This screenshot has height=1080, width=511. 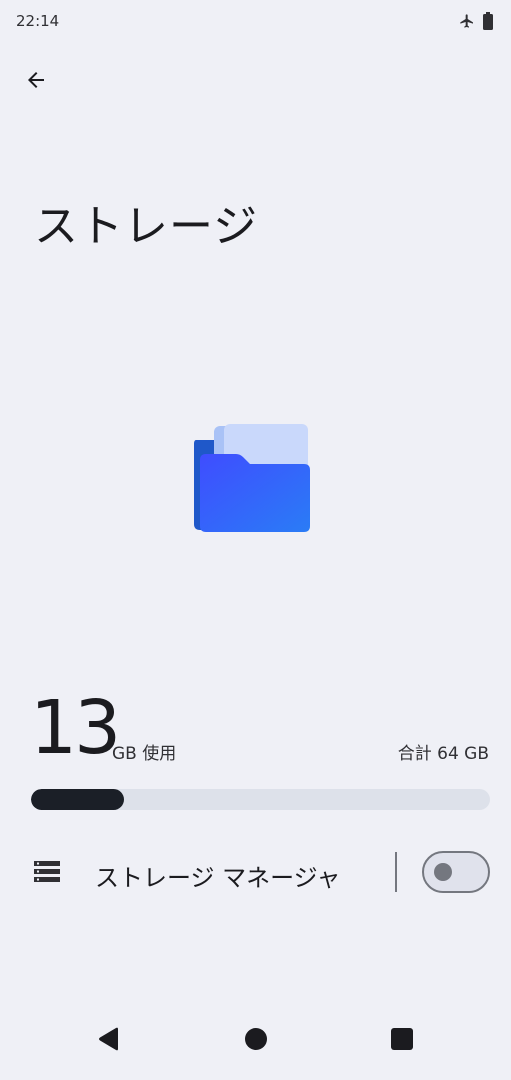 What do you see at coordinates (255, 22) in the screenshot?
I see `status-bar: 22:14` at bounding box center [255, 22].